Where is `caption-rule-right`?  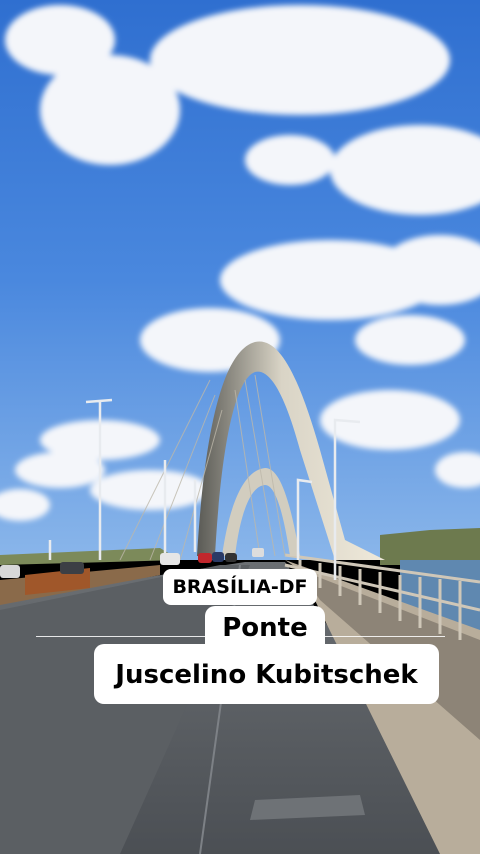 caption-rule-right is located at coordinates (385, 636).